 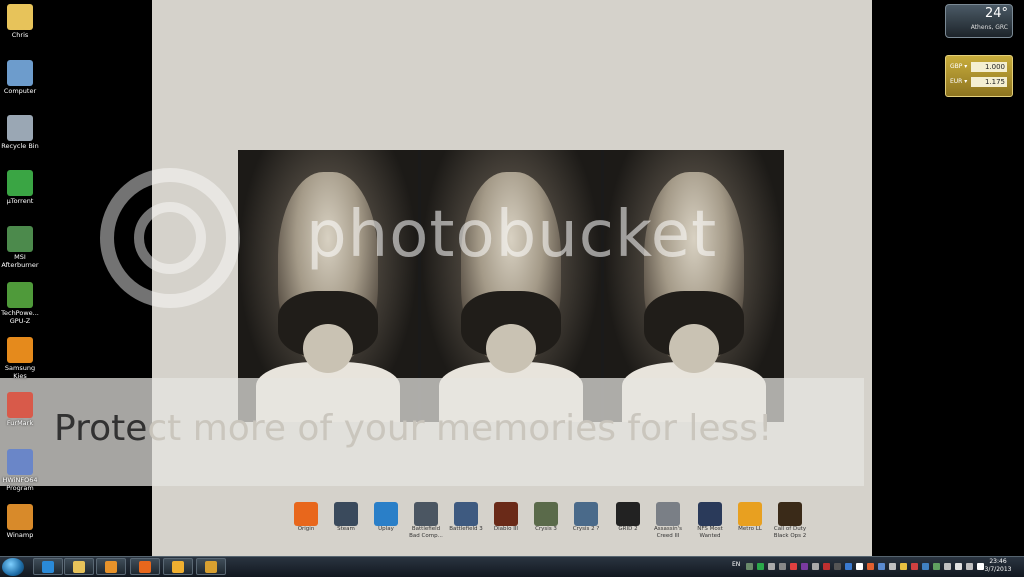 I want to click on hwinfo-icon, so click(x=20, y=462).